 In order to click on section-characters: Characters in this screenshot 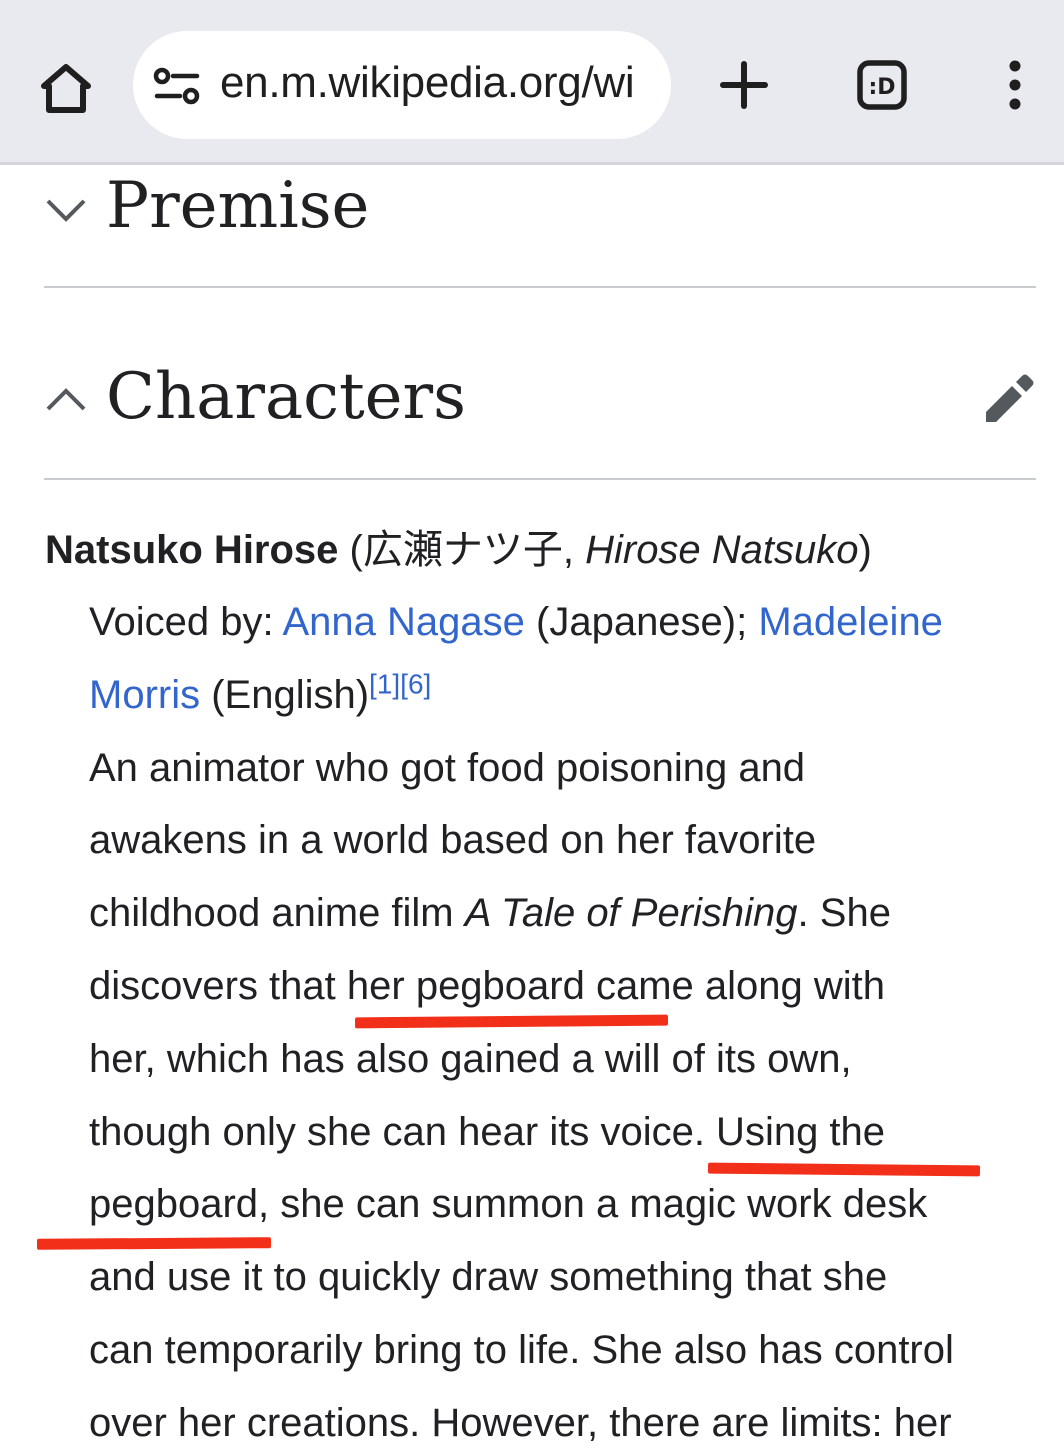, I will do `click(540, 415)`.